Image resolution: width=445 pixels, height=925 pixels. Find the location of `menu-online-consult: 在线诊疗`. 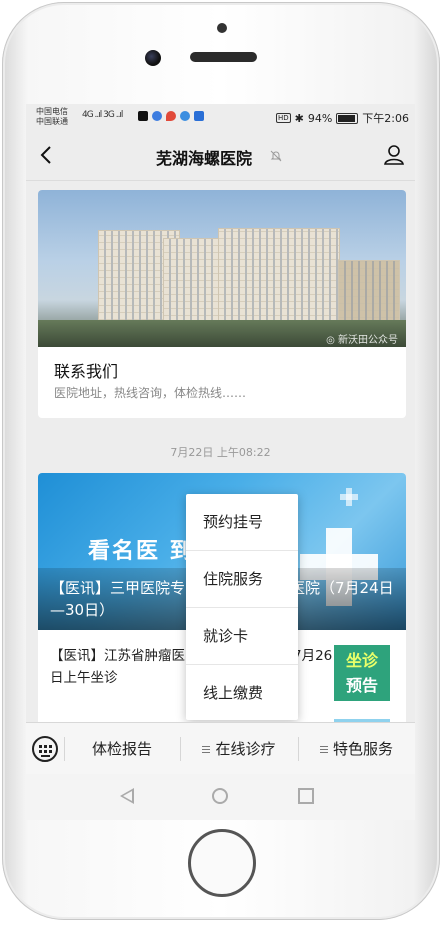

menu-online-consult: 在线诊疗 is located at coordinates (239, 749).